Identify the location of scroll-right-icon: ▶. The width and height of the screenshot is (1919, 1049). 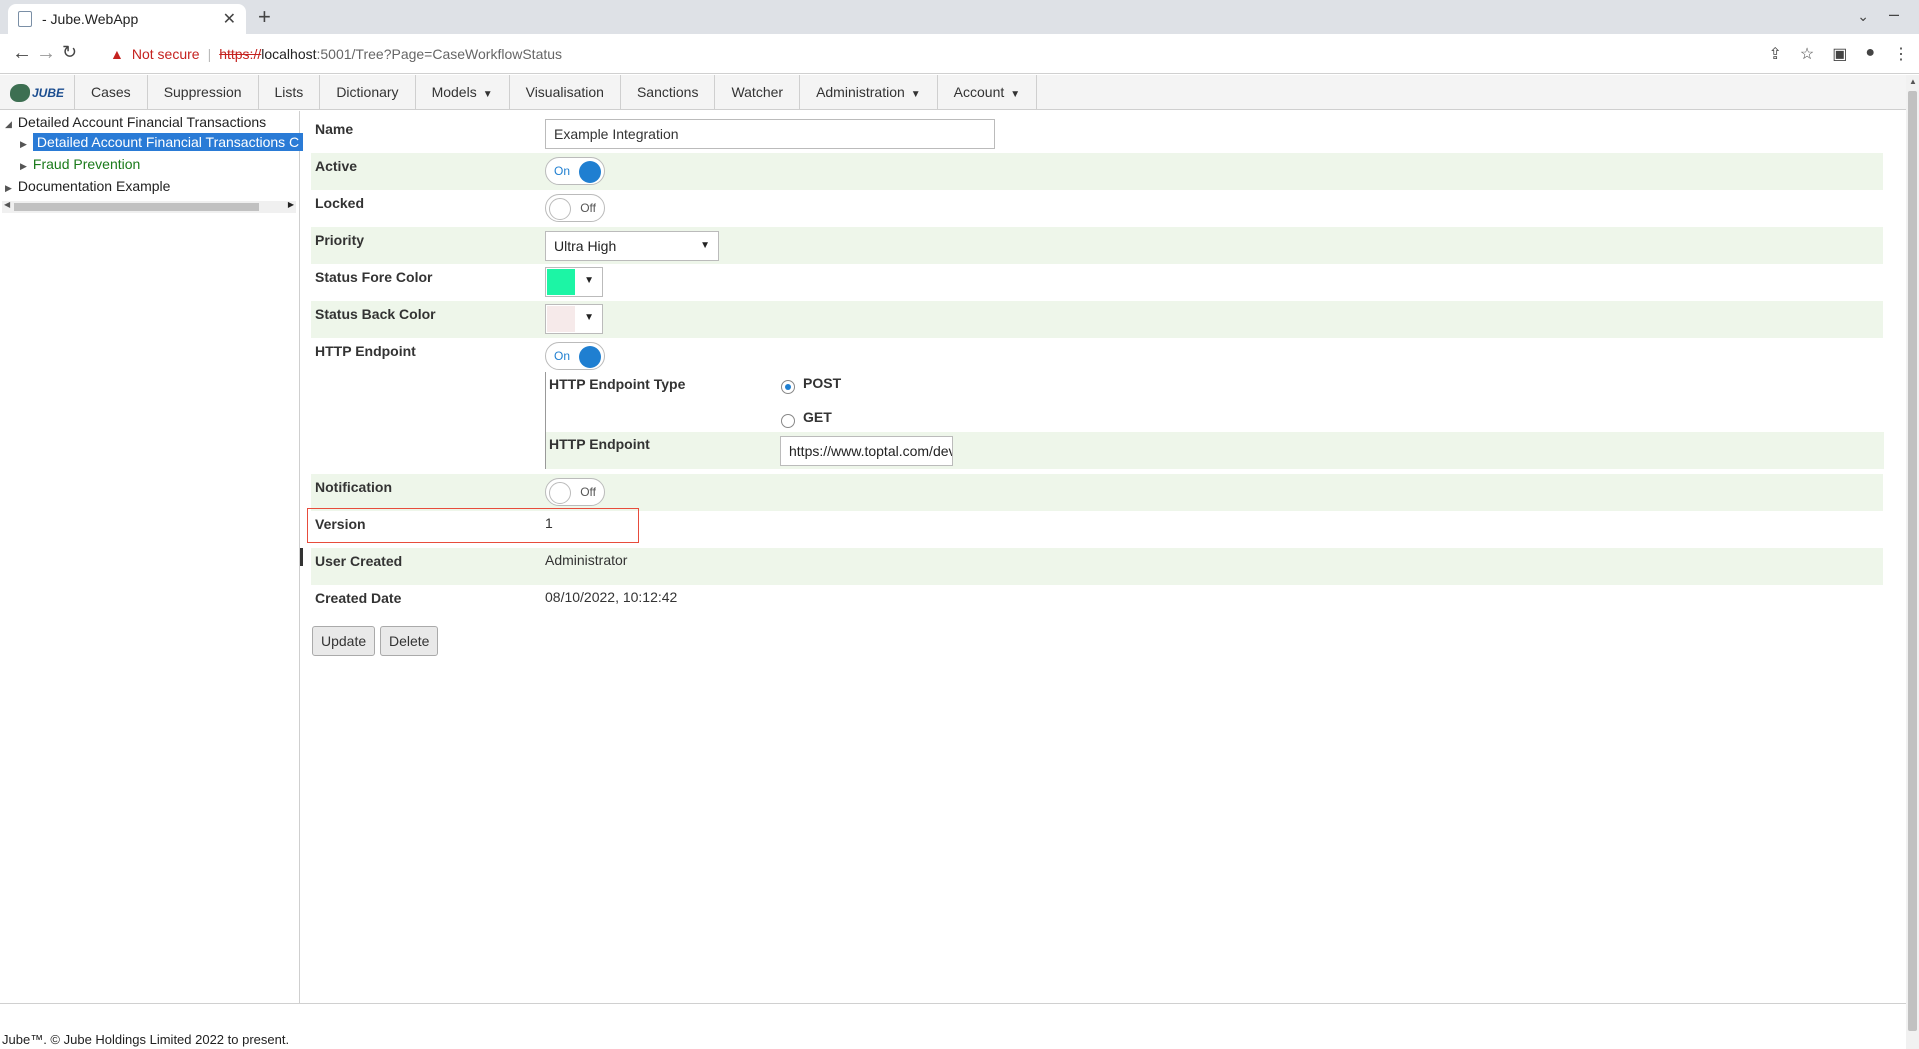
(291, 204).